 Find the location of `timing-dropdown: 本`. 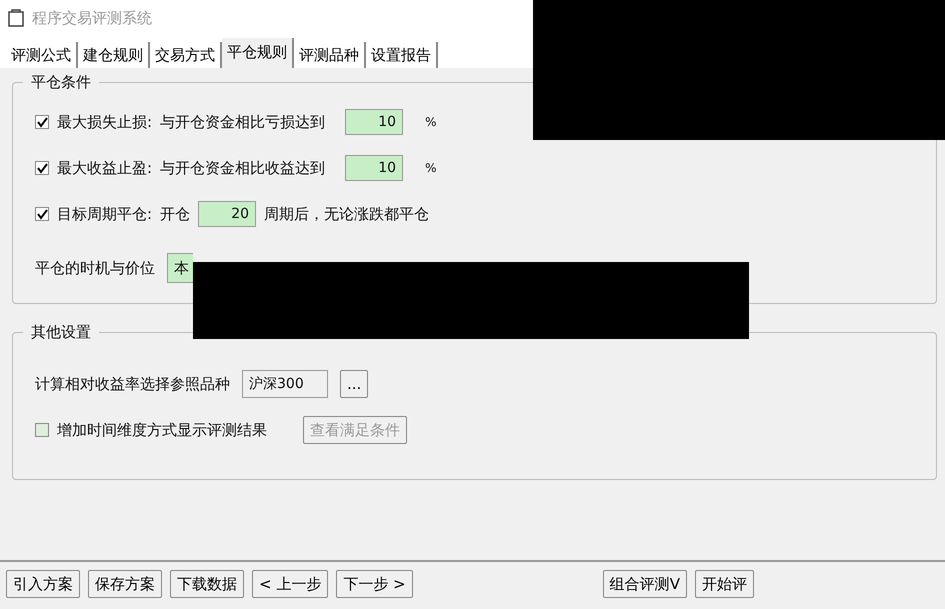

timing-dropdown: 本 is located at coordinates (180, 268).